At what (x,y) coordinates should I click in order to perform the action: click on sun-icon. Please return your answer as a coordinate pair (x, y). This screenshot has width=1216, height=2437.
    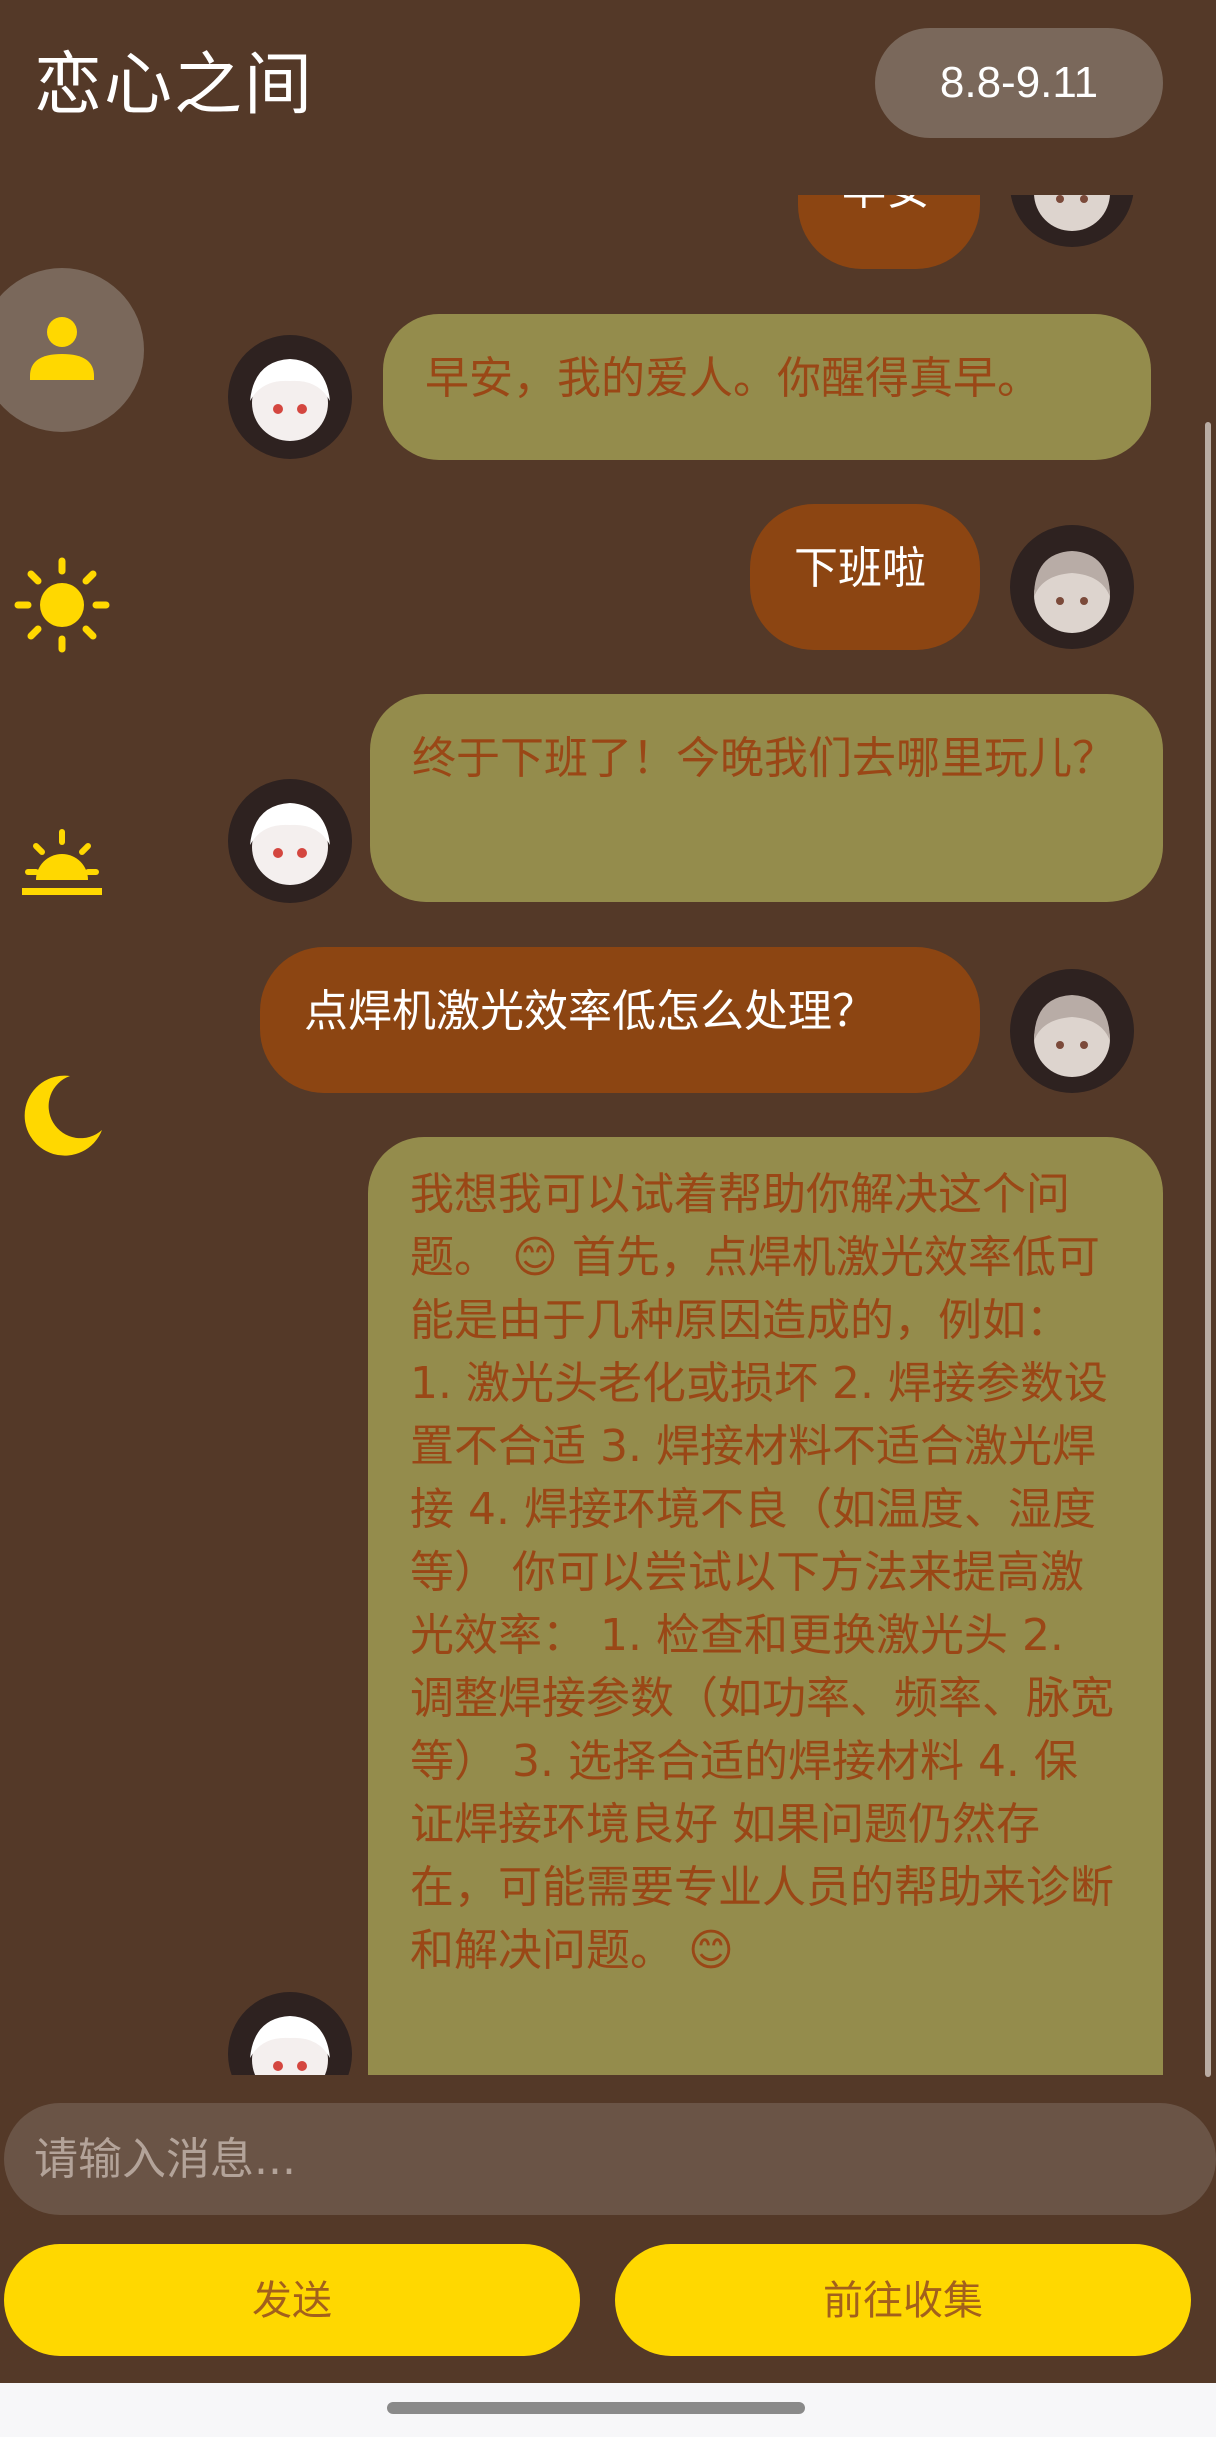
    Looking at the image, I should click on (62, 605).